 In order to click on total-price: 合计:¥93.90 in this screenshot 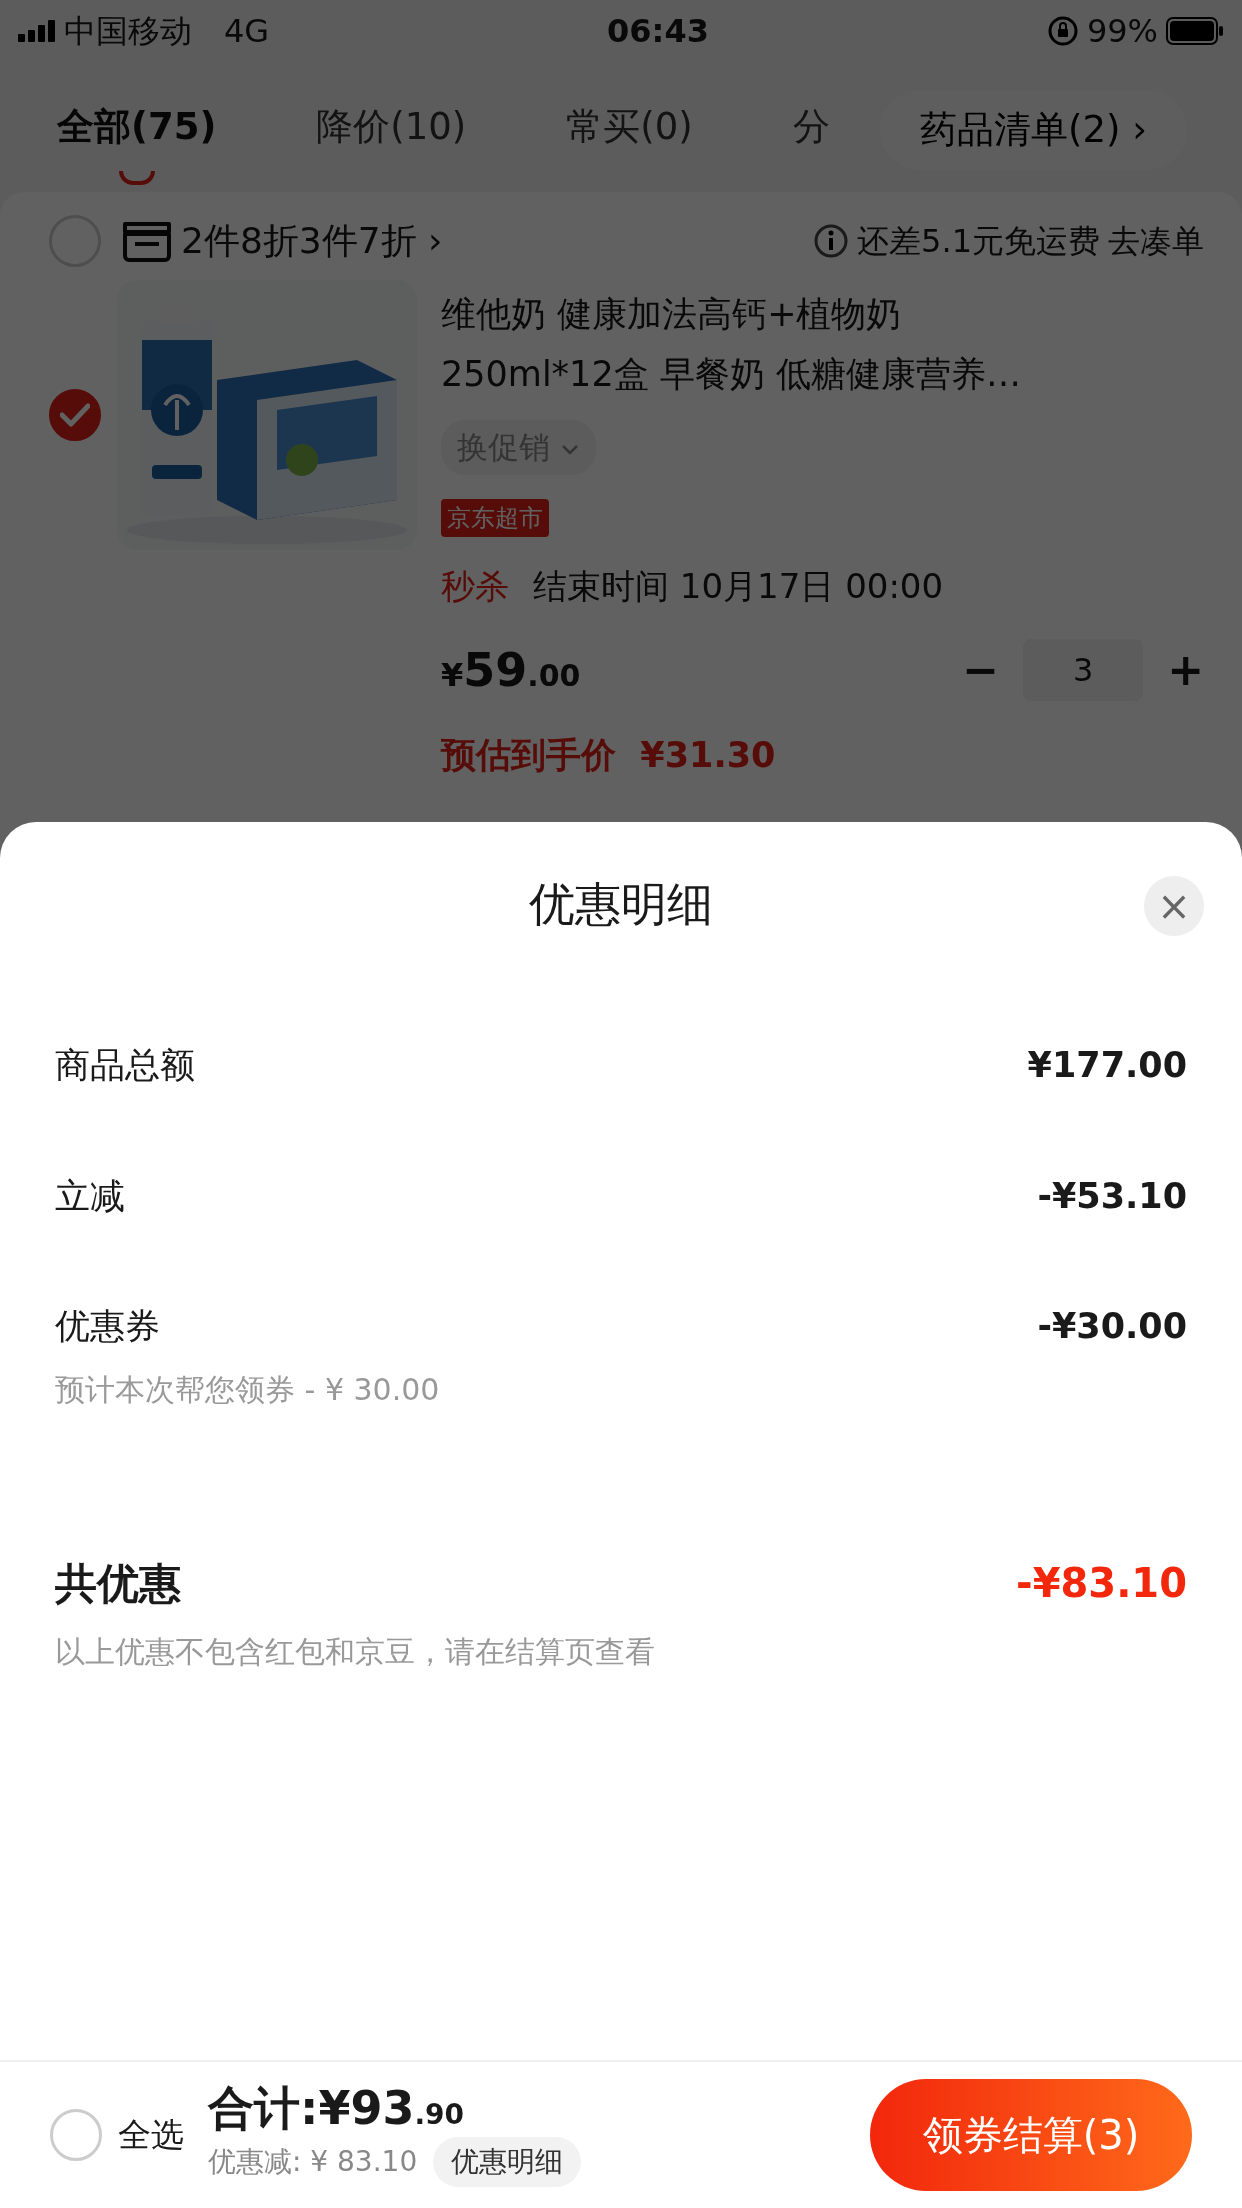, I will do `click(337, 2108)`.